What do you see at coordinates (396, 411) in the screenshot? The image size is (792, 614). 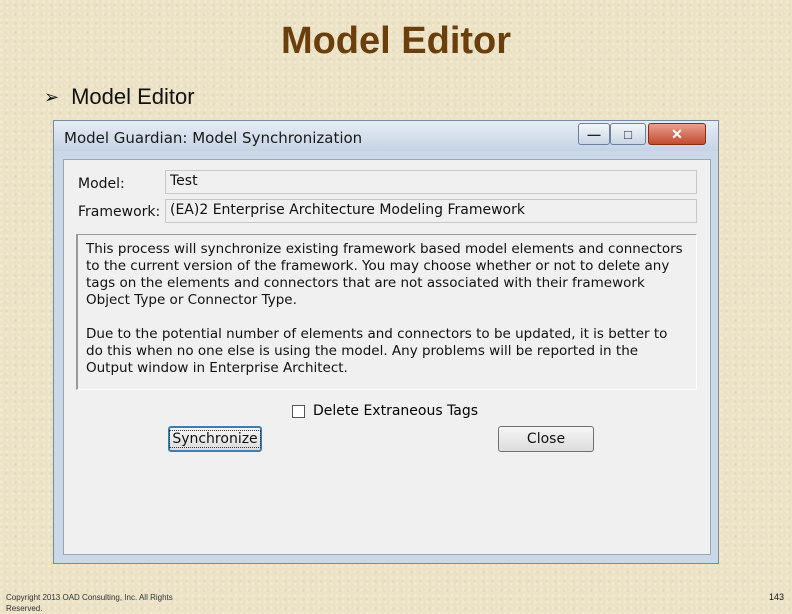 I see `delete-tags-label: Delete Extraneous Tags` at bounding box center [396, 411].